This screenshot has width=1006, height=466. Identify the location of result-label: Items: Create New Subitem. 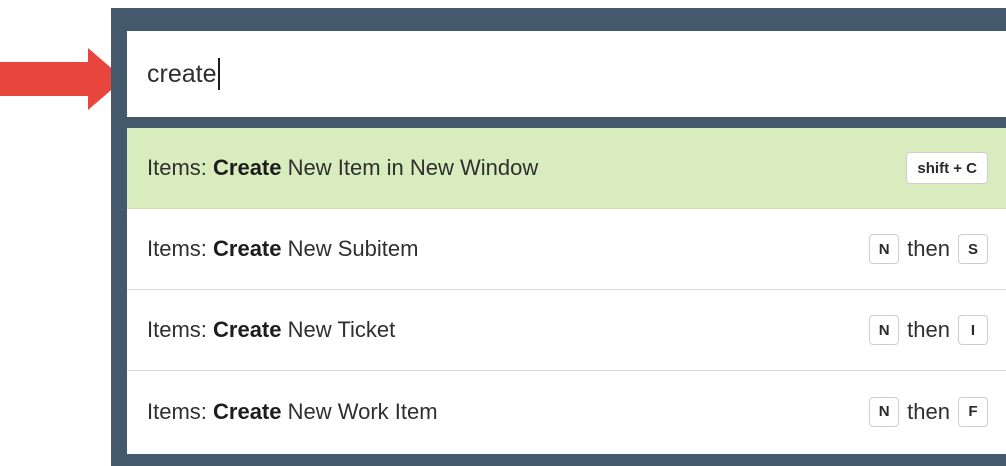
(508, 249).